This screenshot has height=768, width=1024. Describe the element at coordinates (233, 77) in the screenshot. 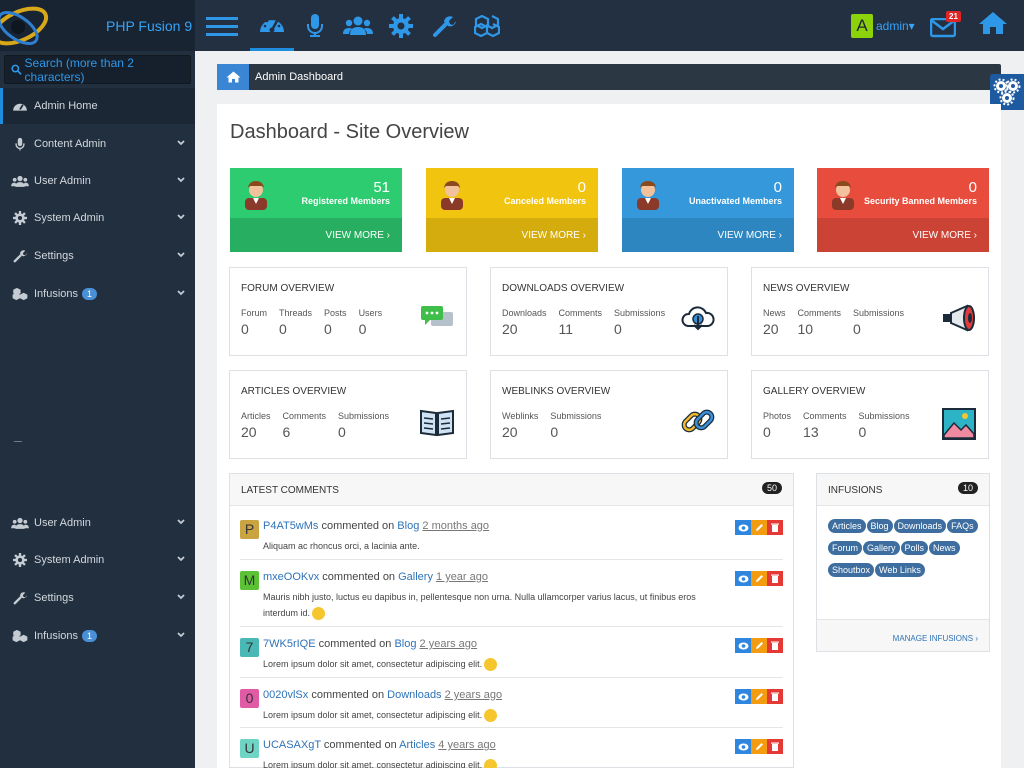

I see `breadcrumb-home-icon` at that location.